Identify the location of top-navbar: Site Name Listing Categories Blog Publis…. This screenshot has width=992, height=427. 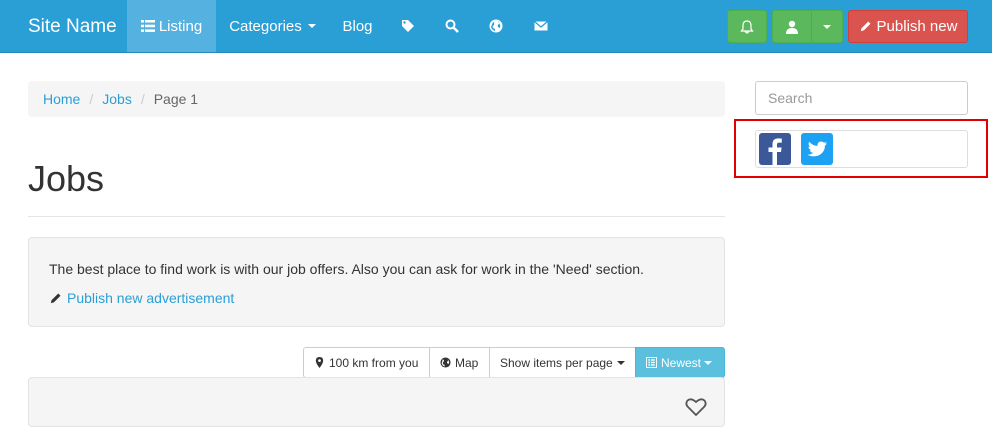
(496, 26).